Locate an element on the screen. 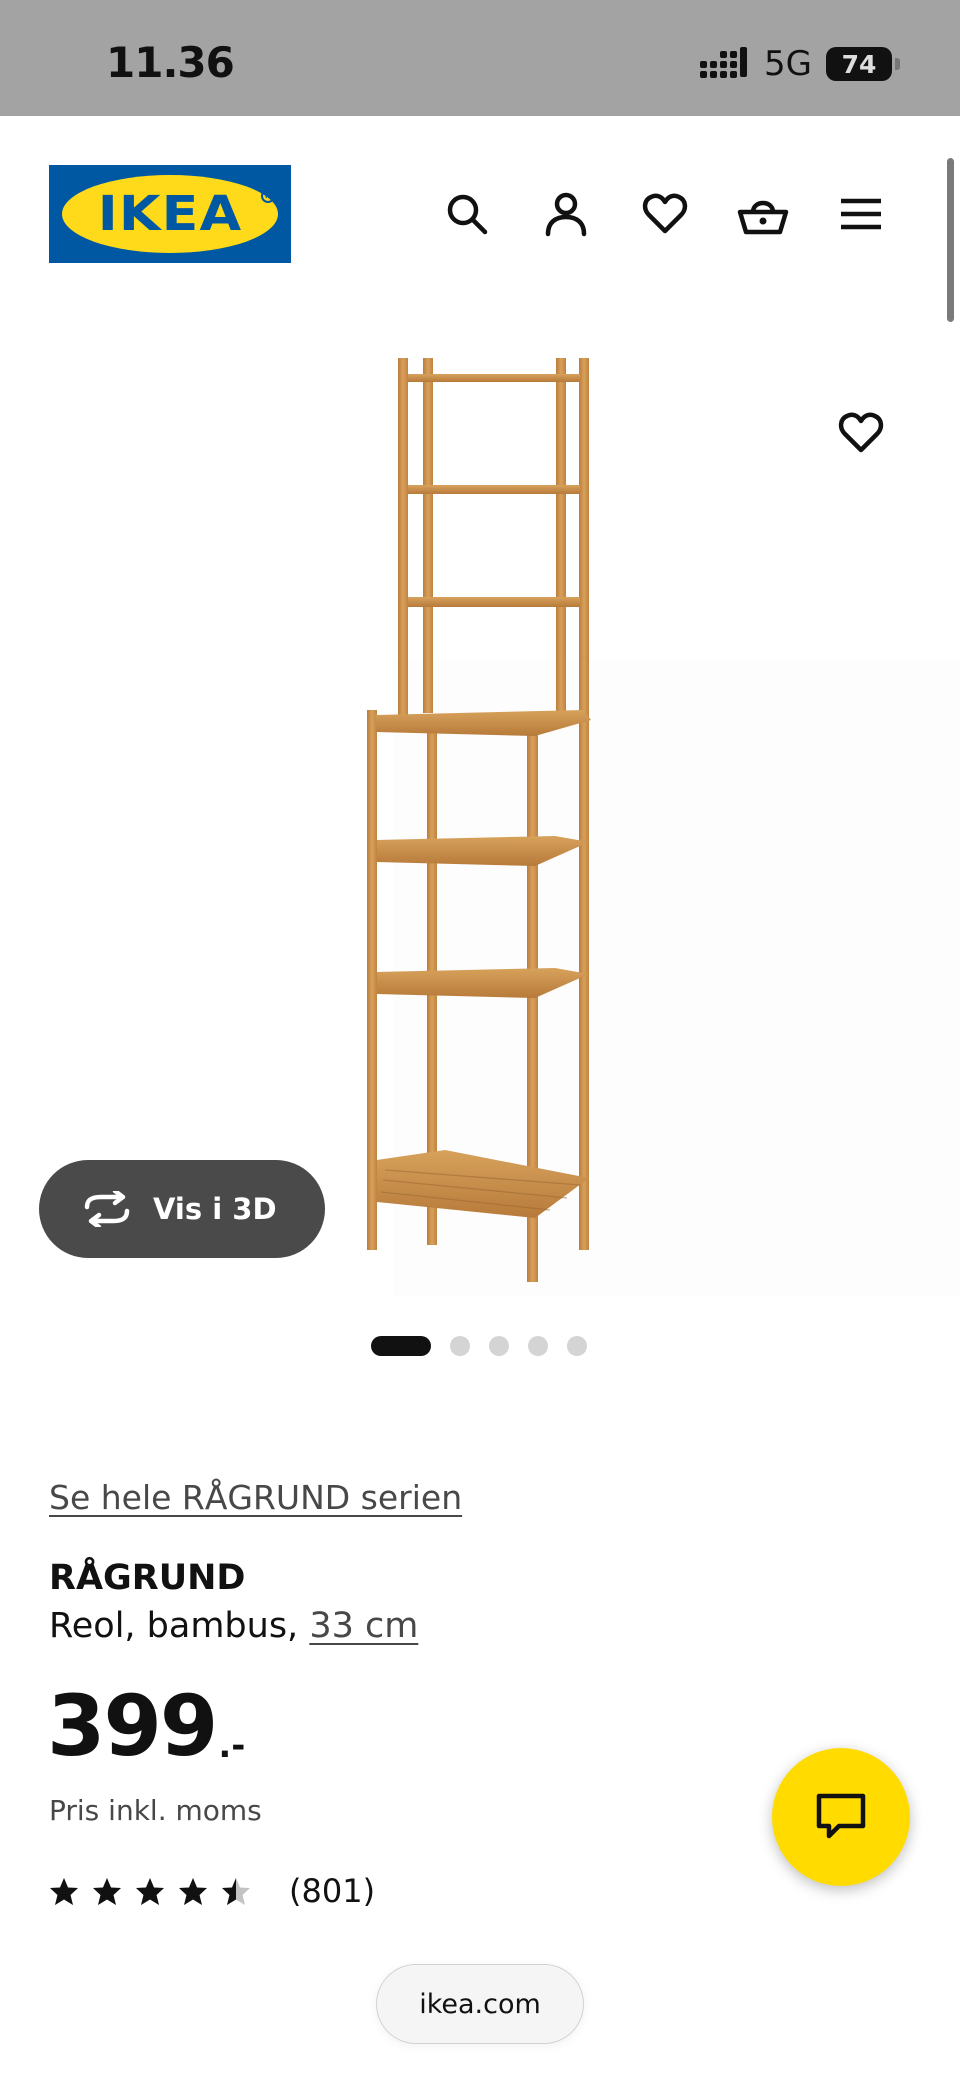 The width and height of the screenshot is (960, 2078). product-description: Reol, bambus, 33 cm is located at coordinates (233, 1626).